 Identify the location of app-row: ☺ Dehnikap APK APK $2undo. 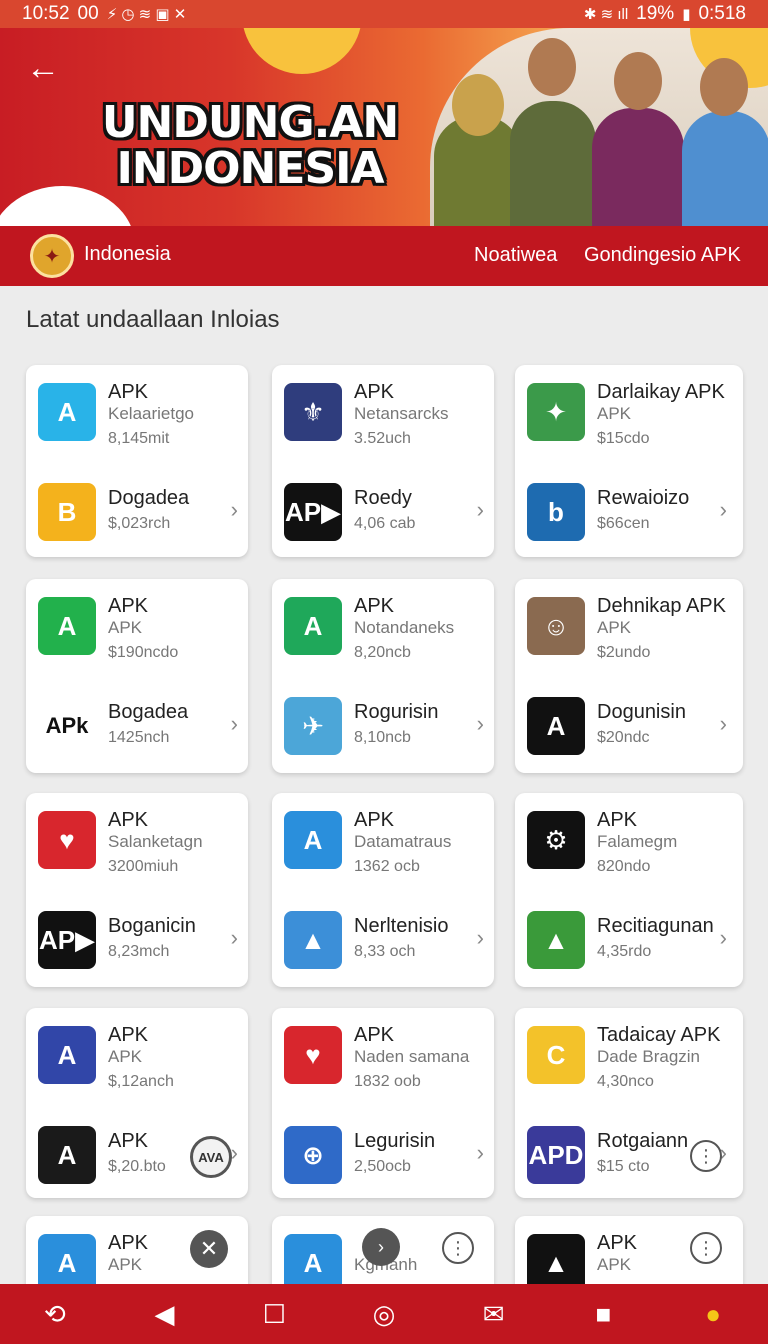
(627, 629).